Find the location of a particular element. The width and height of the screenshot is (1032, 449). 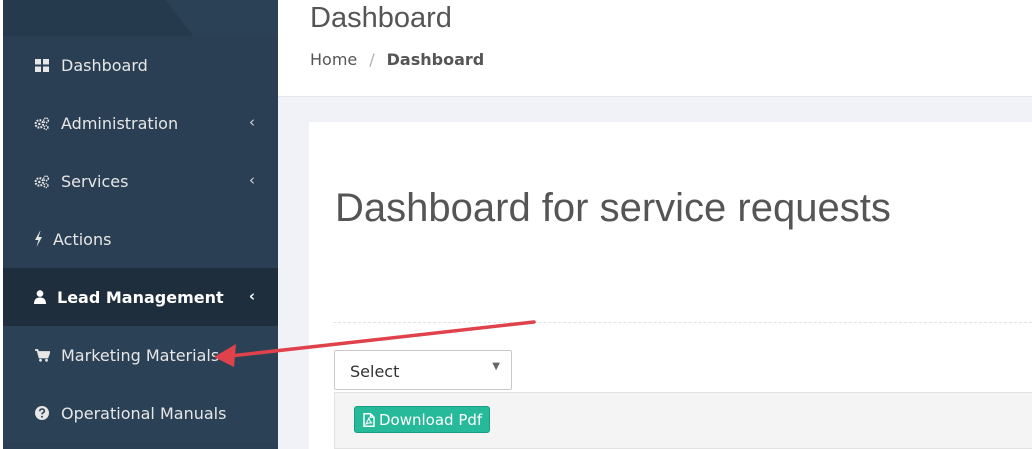

sidebar-item-label: Dashboard is located at coordinates (104, 65).